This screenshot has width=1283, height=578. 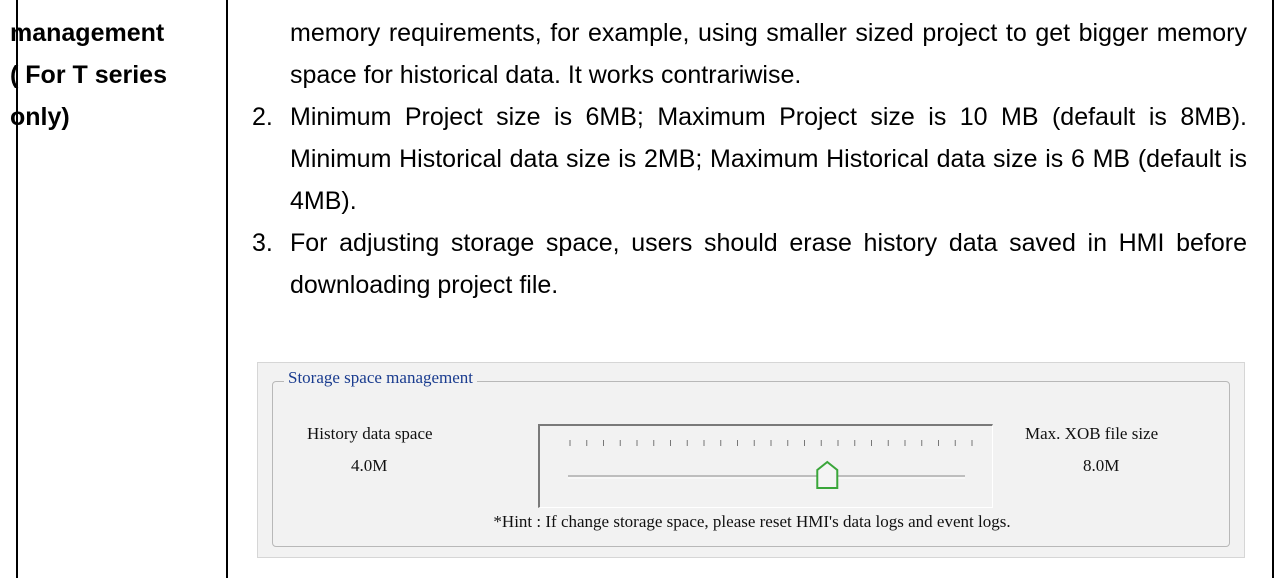 I want to click on list-number-2: 2., so click(x=262, y=117).